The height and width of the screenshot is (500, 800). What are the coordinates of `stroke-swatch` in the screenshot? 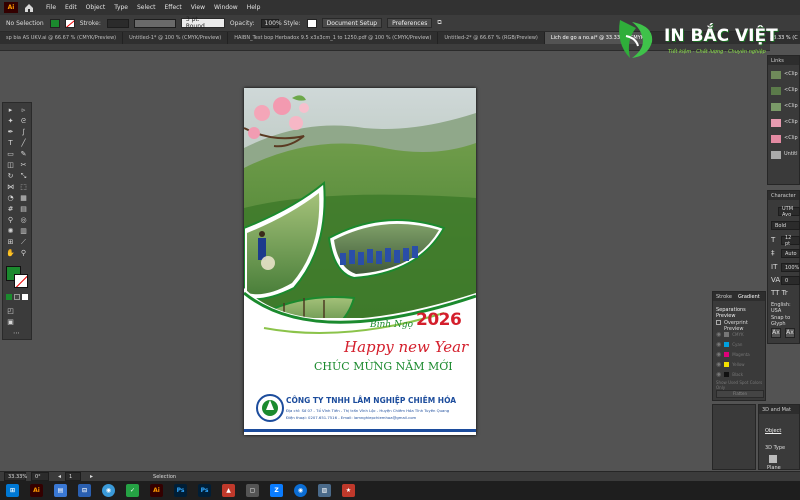 It's located at (69, 23).